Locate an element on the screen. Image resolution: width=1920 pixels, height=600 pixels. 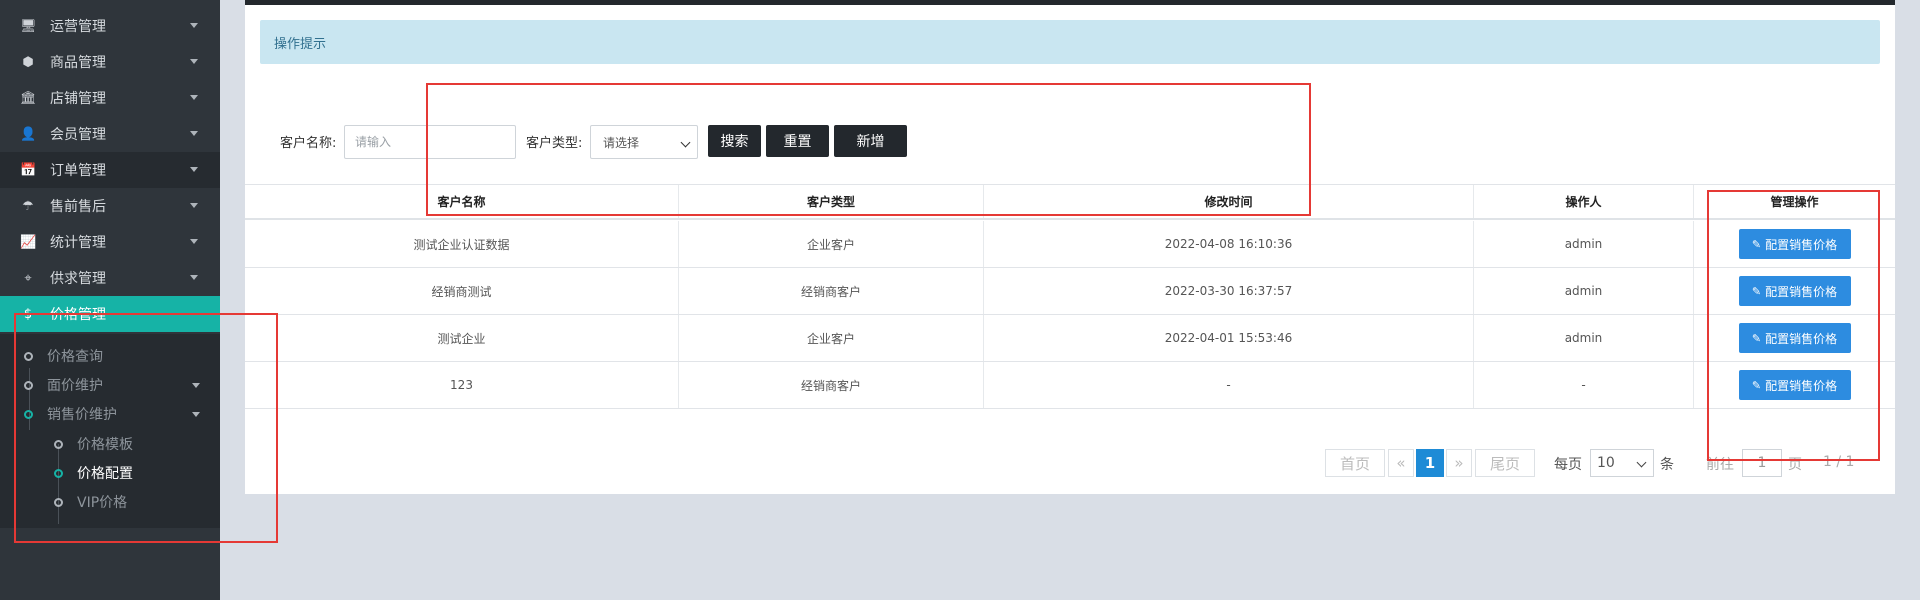
goto-label: 前往 is located at coordinates (1720, 465).